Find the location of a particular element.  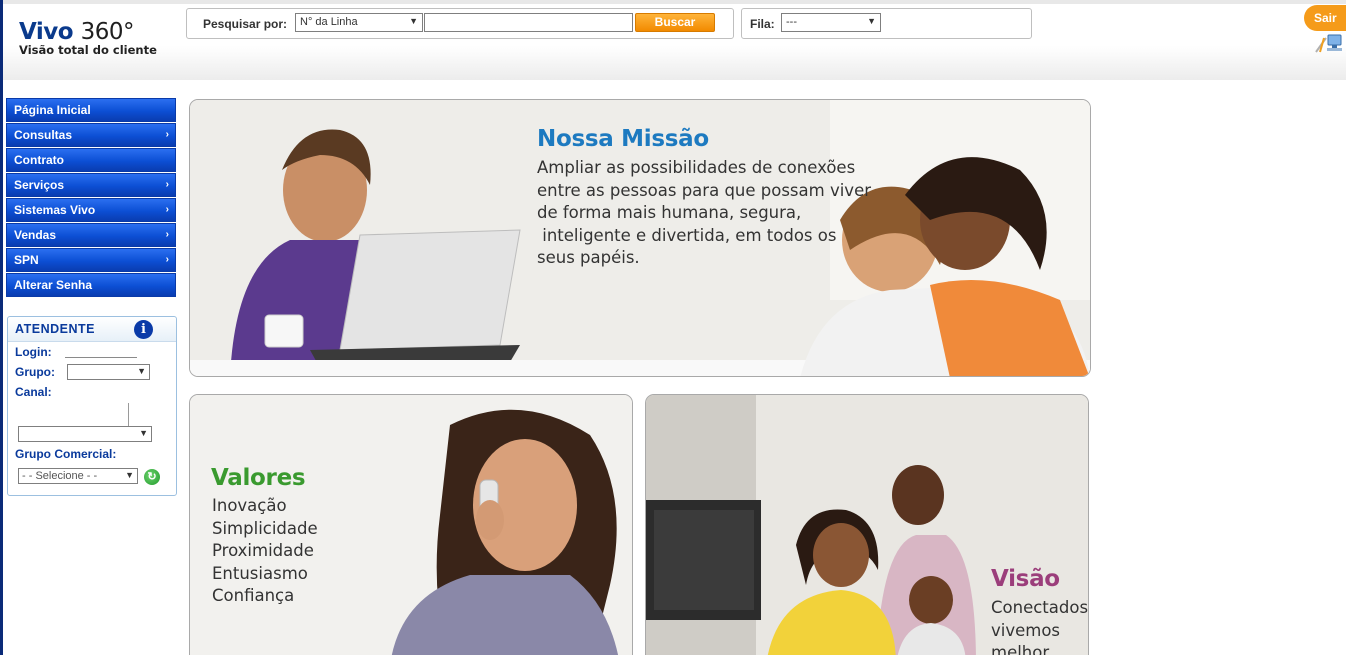

menu-item-label: Contrato is located at coordinates (39, 160).